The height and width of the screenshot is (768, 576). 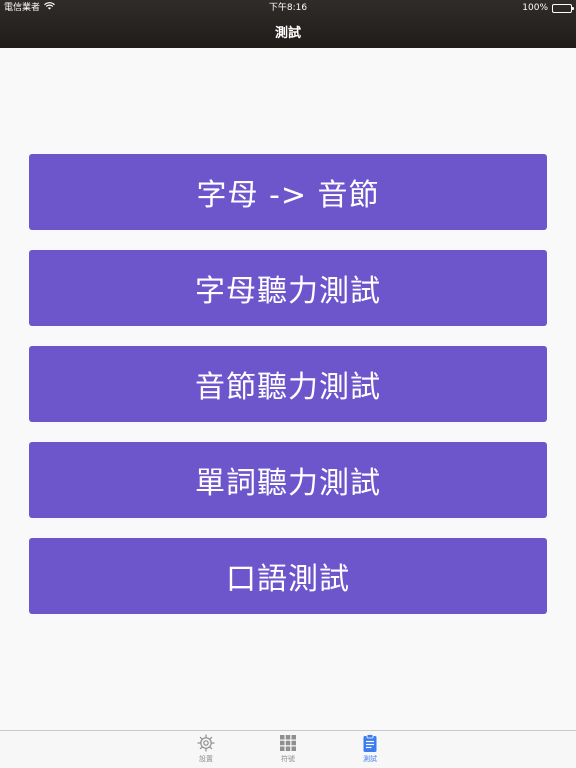 What do you see at coordinates (370, 759) in the screenshot?
I see `tab-label: 測試` at bounding box center [370, 759].